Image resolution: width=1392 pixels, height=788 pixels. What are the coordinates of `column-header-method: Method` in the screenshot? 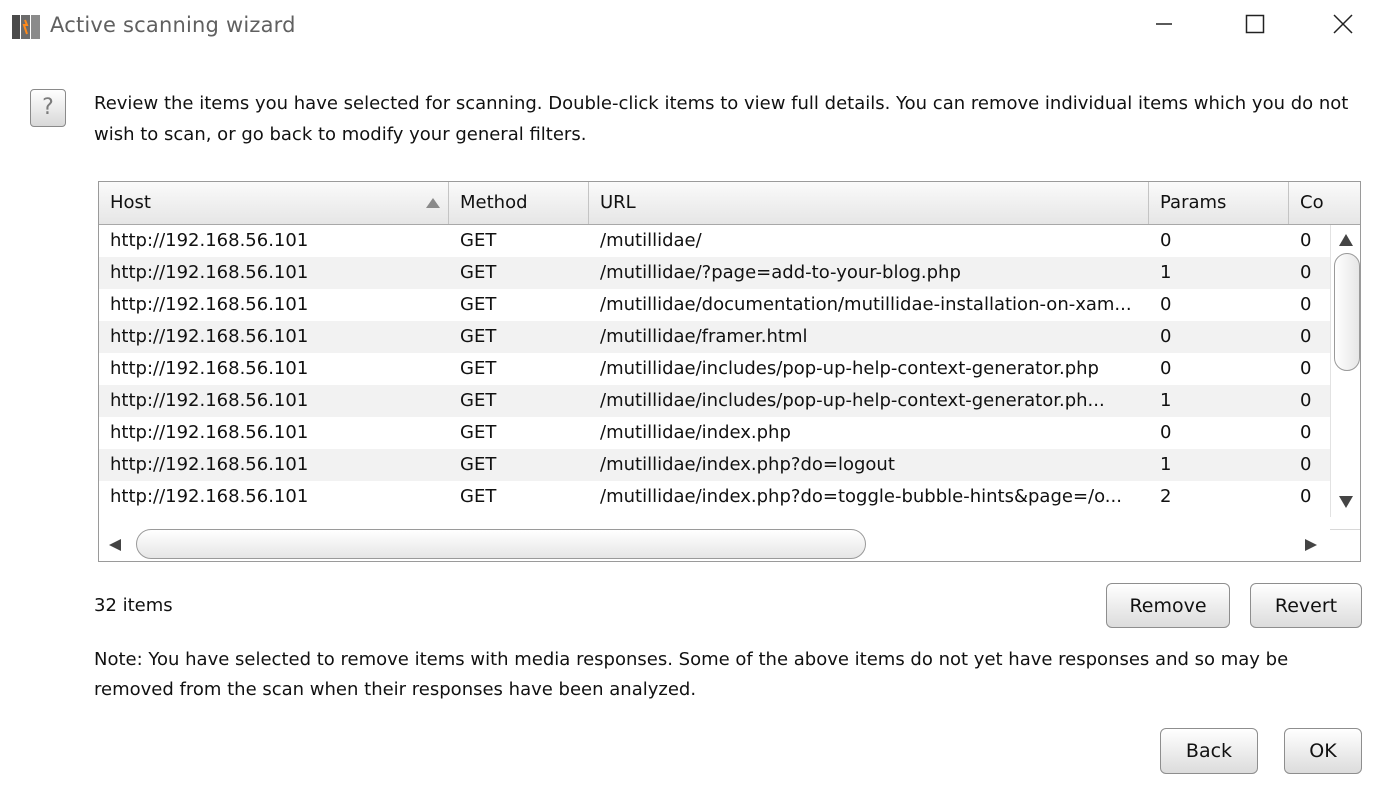 It's located at (519, 203).